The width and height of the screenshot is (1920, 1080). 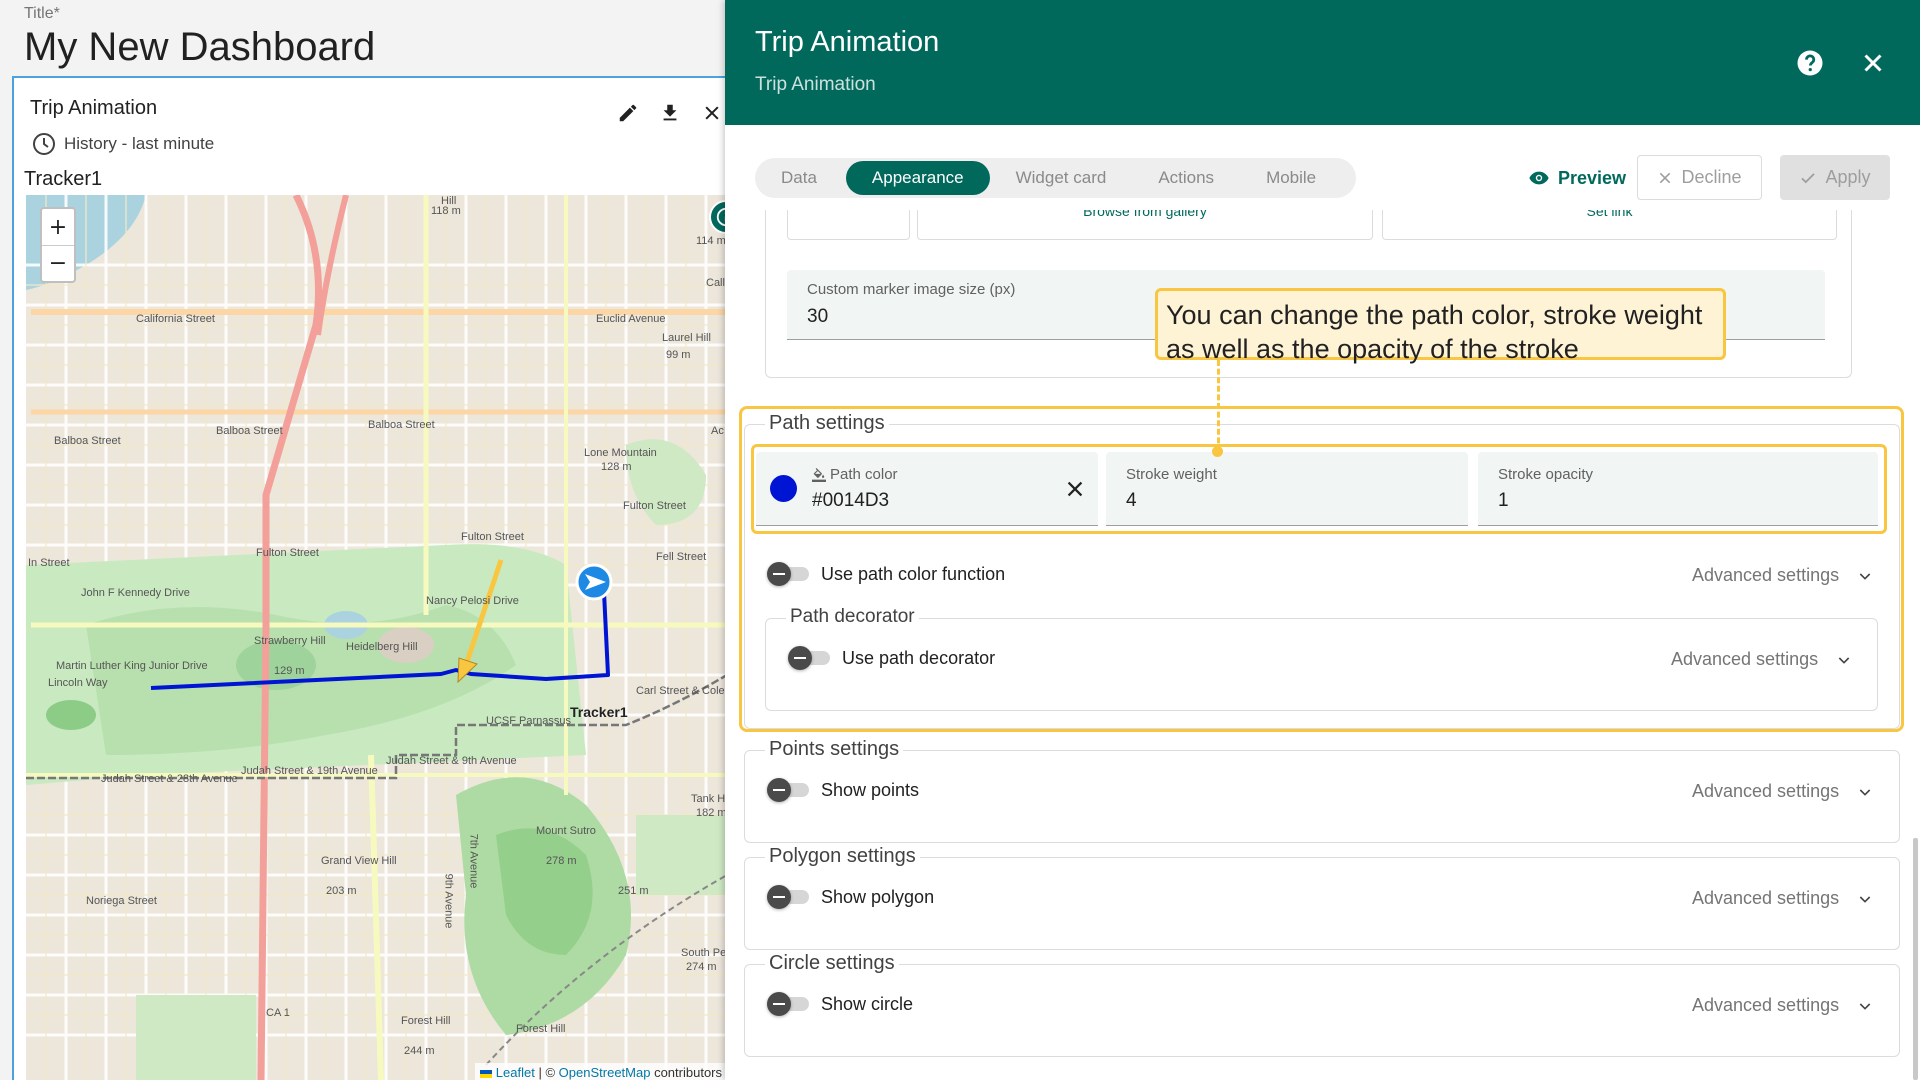 What do you see at coordinates (710, 241) in the screenshot?
I see `map-label-114: 114 m` at bounding box center [710, 241].